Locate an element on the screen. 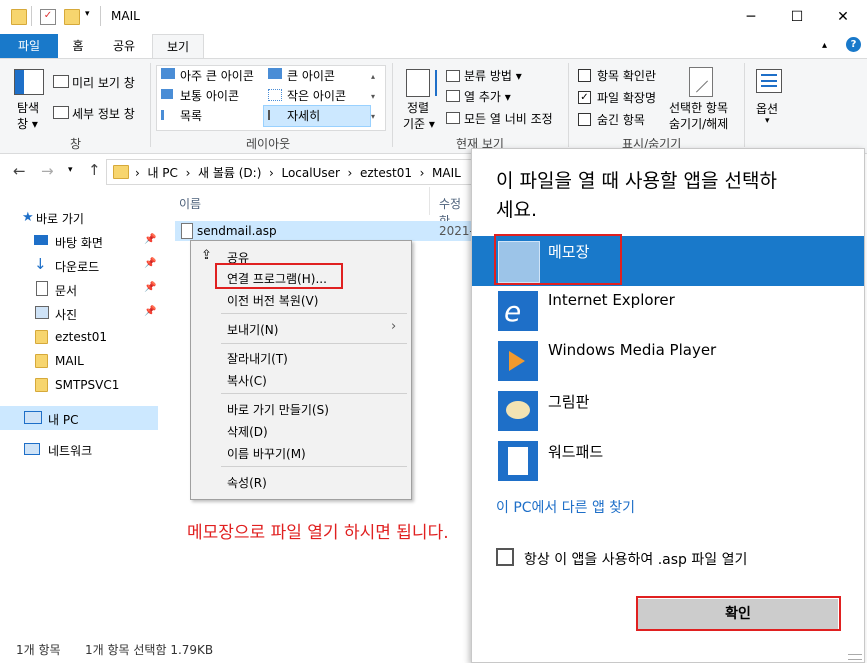 The width and height of the screenshot is (867, 663). new-folder-icon is located at coordinates (72, 17).